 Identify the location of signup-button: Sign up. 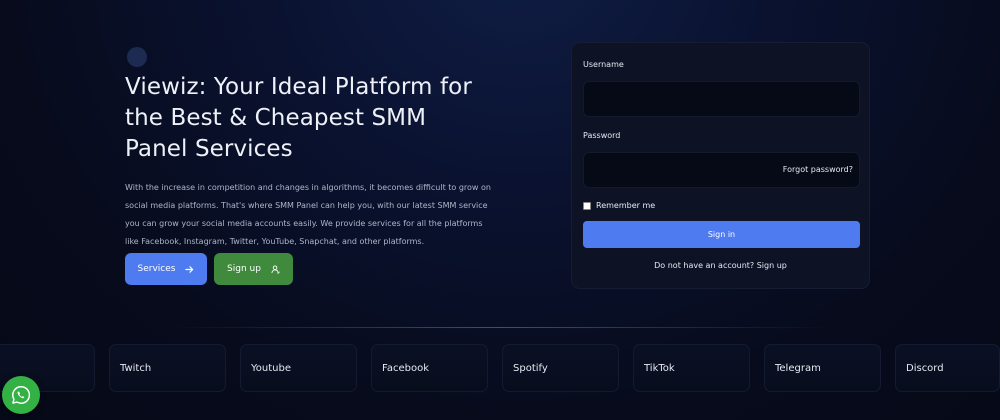
(253, 269).